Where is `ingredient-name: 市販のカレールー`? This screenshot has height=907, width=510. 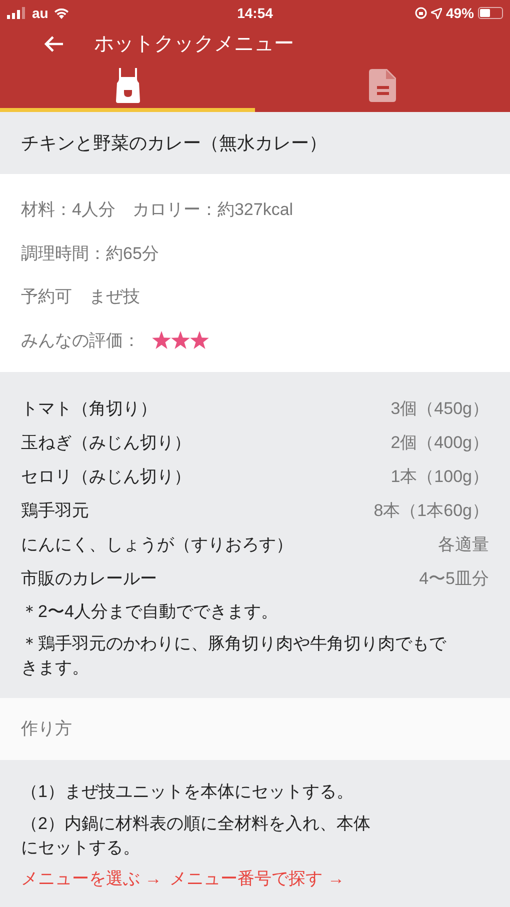
ingredient-name: 市販のカレールー is located at coordinates (89, 579).